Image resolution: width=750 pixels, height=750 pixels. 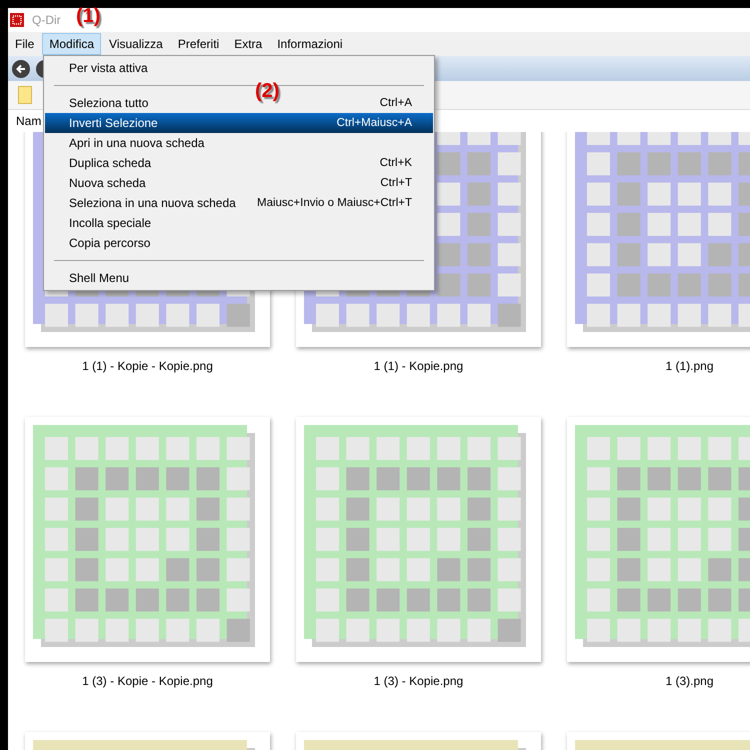 I want to click on menu-bar-item: Informazioni, so click(x=310, y=44).